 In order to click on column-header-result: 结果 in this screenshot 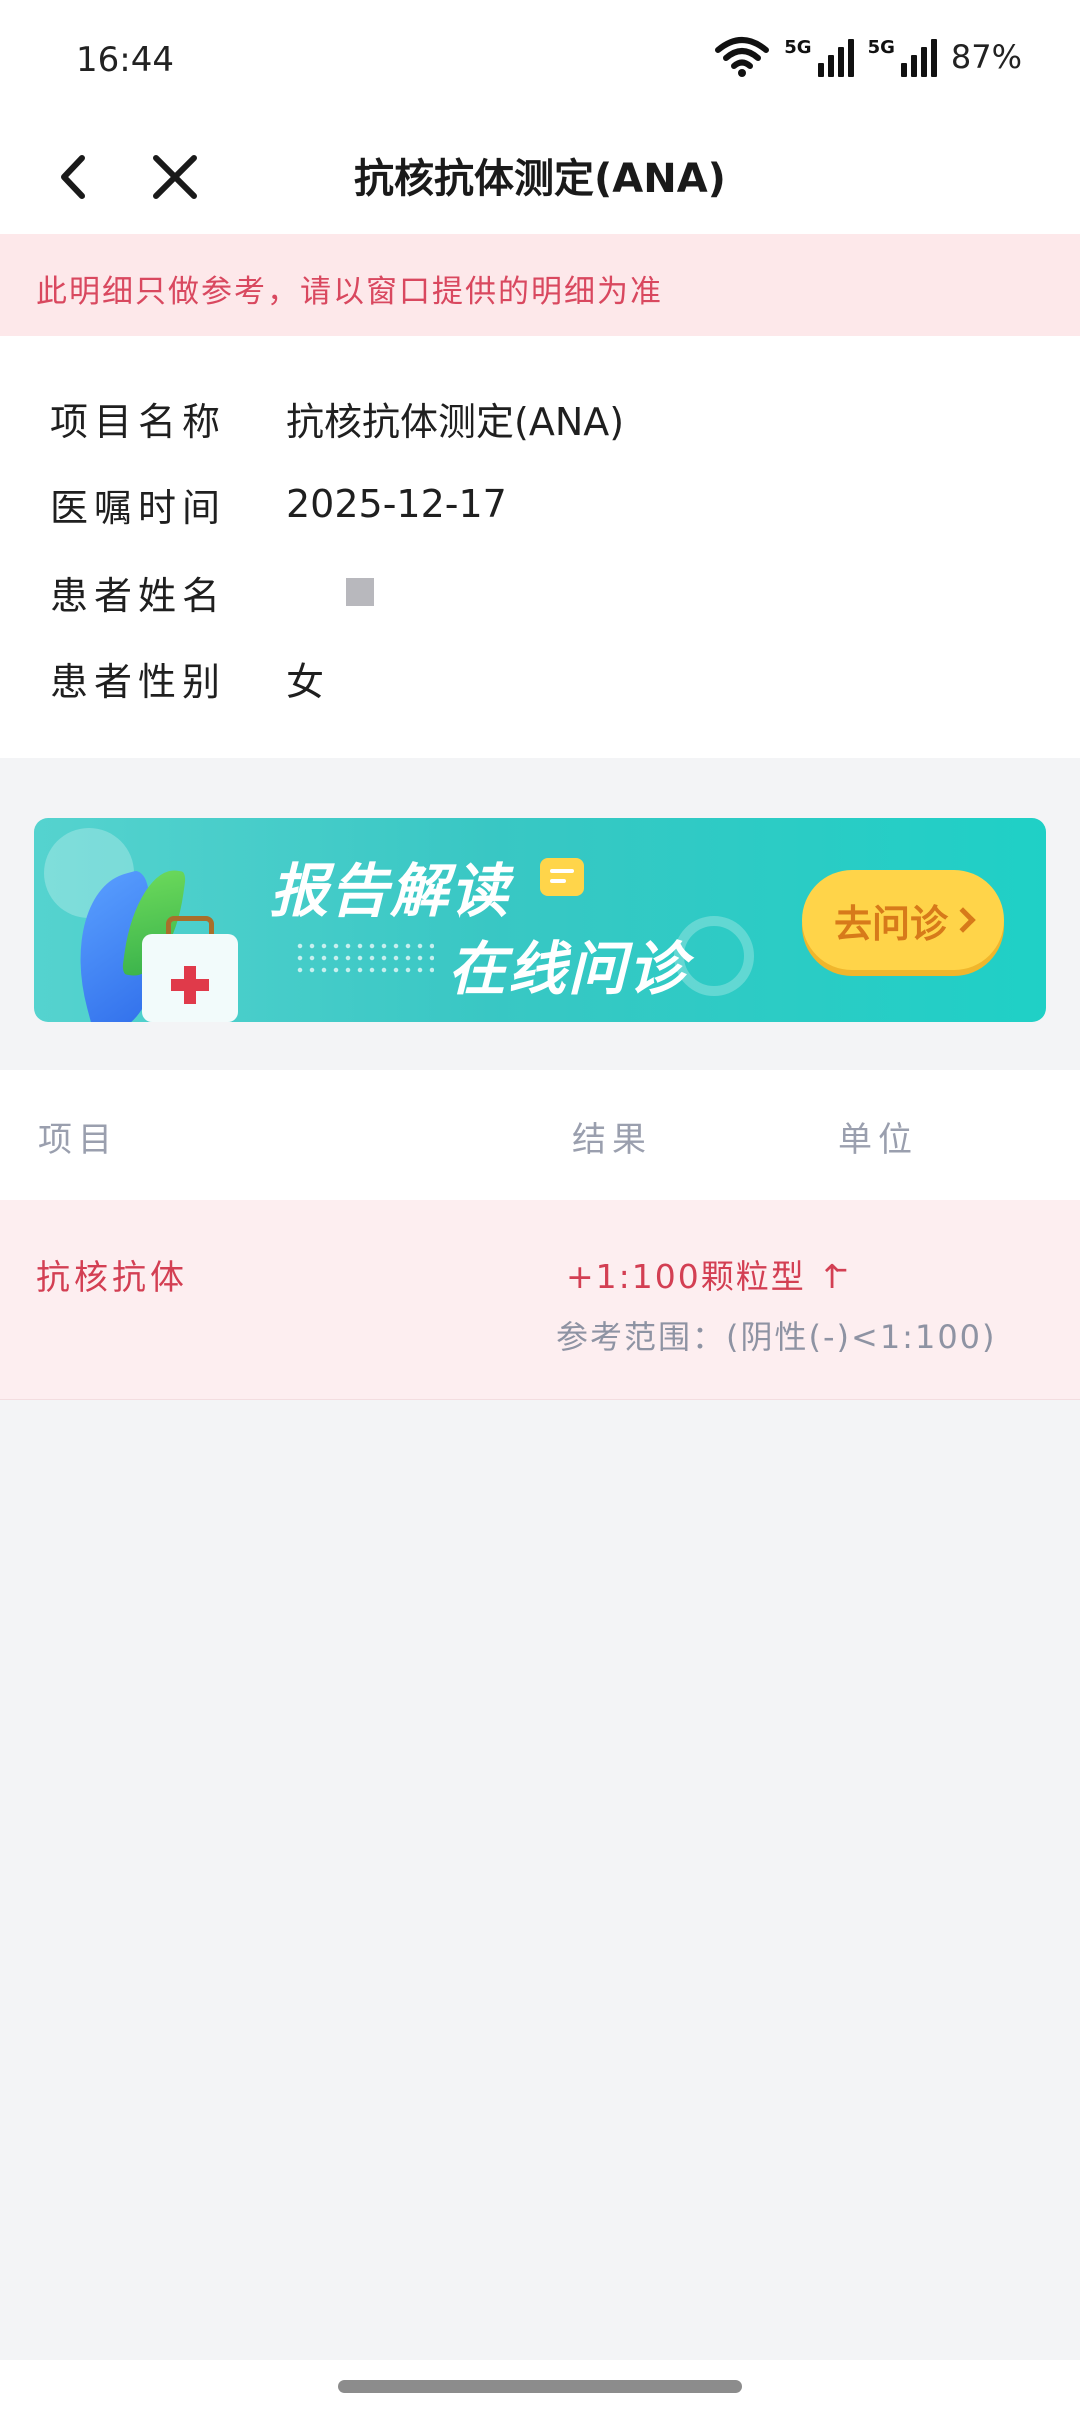, I will do `click(612, 1140)`.